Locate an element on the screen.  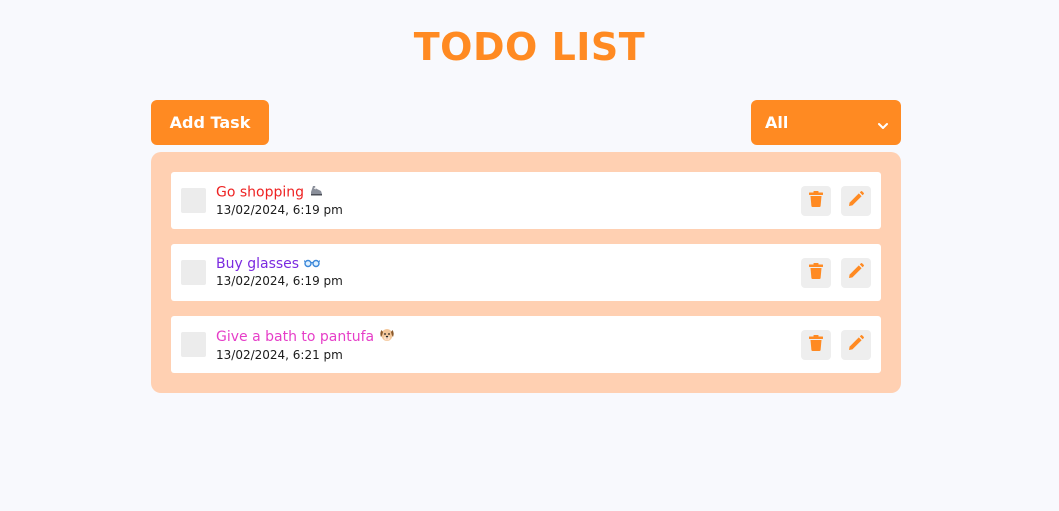
task-item: Go shopping 13/02/2024, 6:19 pm is located at coordinates (526, 200).